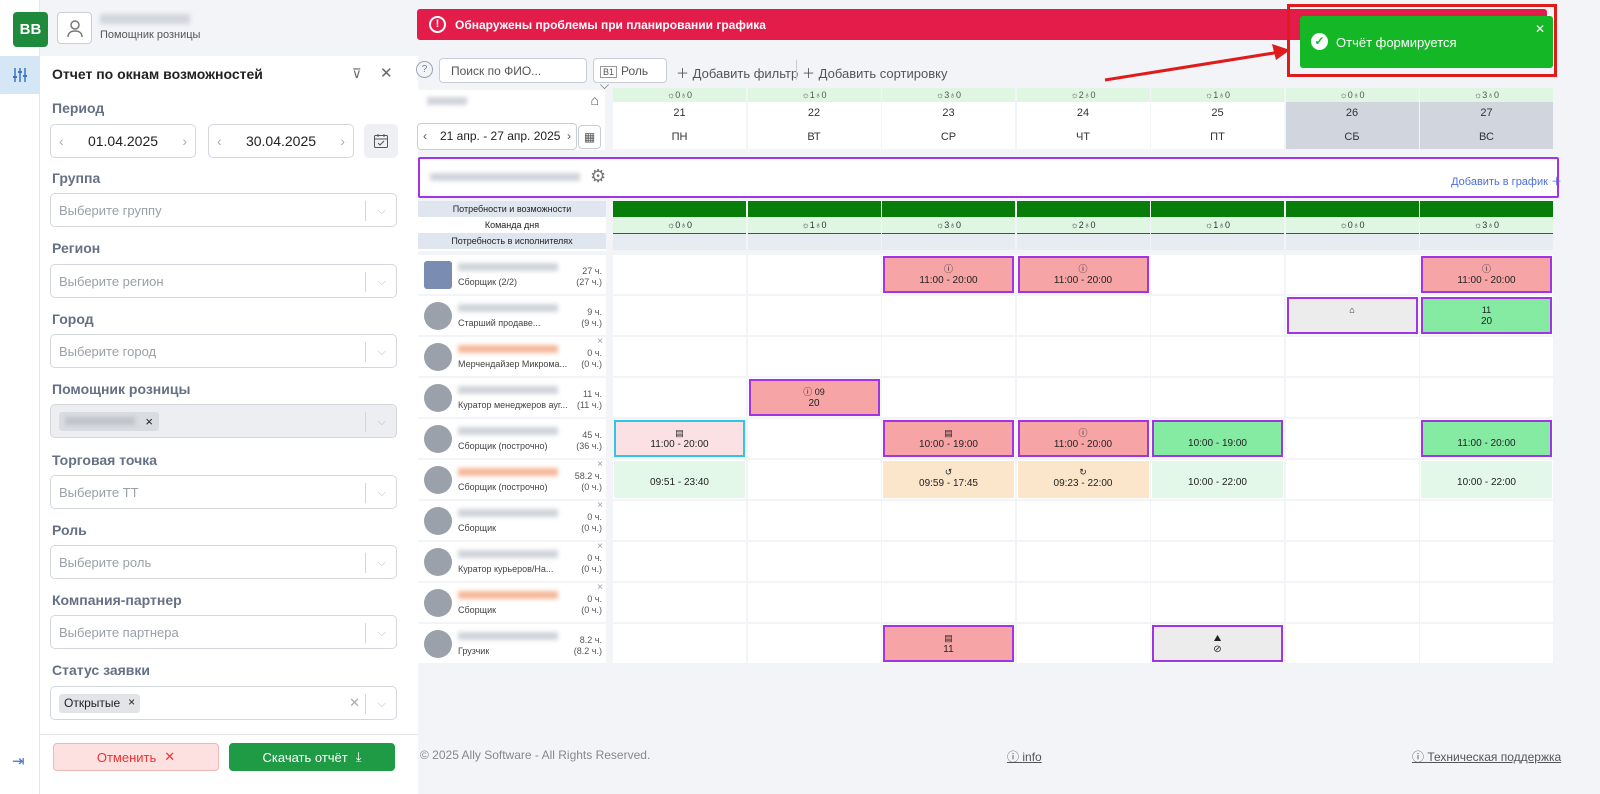  I want to click on user-avatar, so click(74, 28).